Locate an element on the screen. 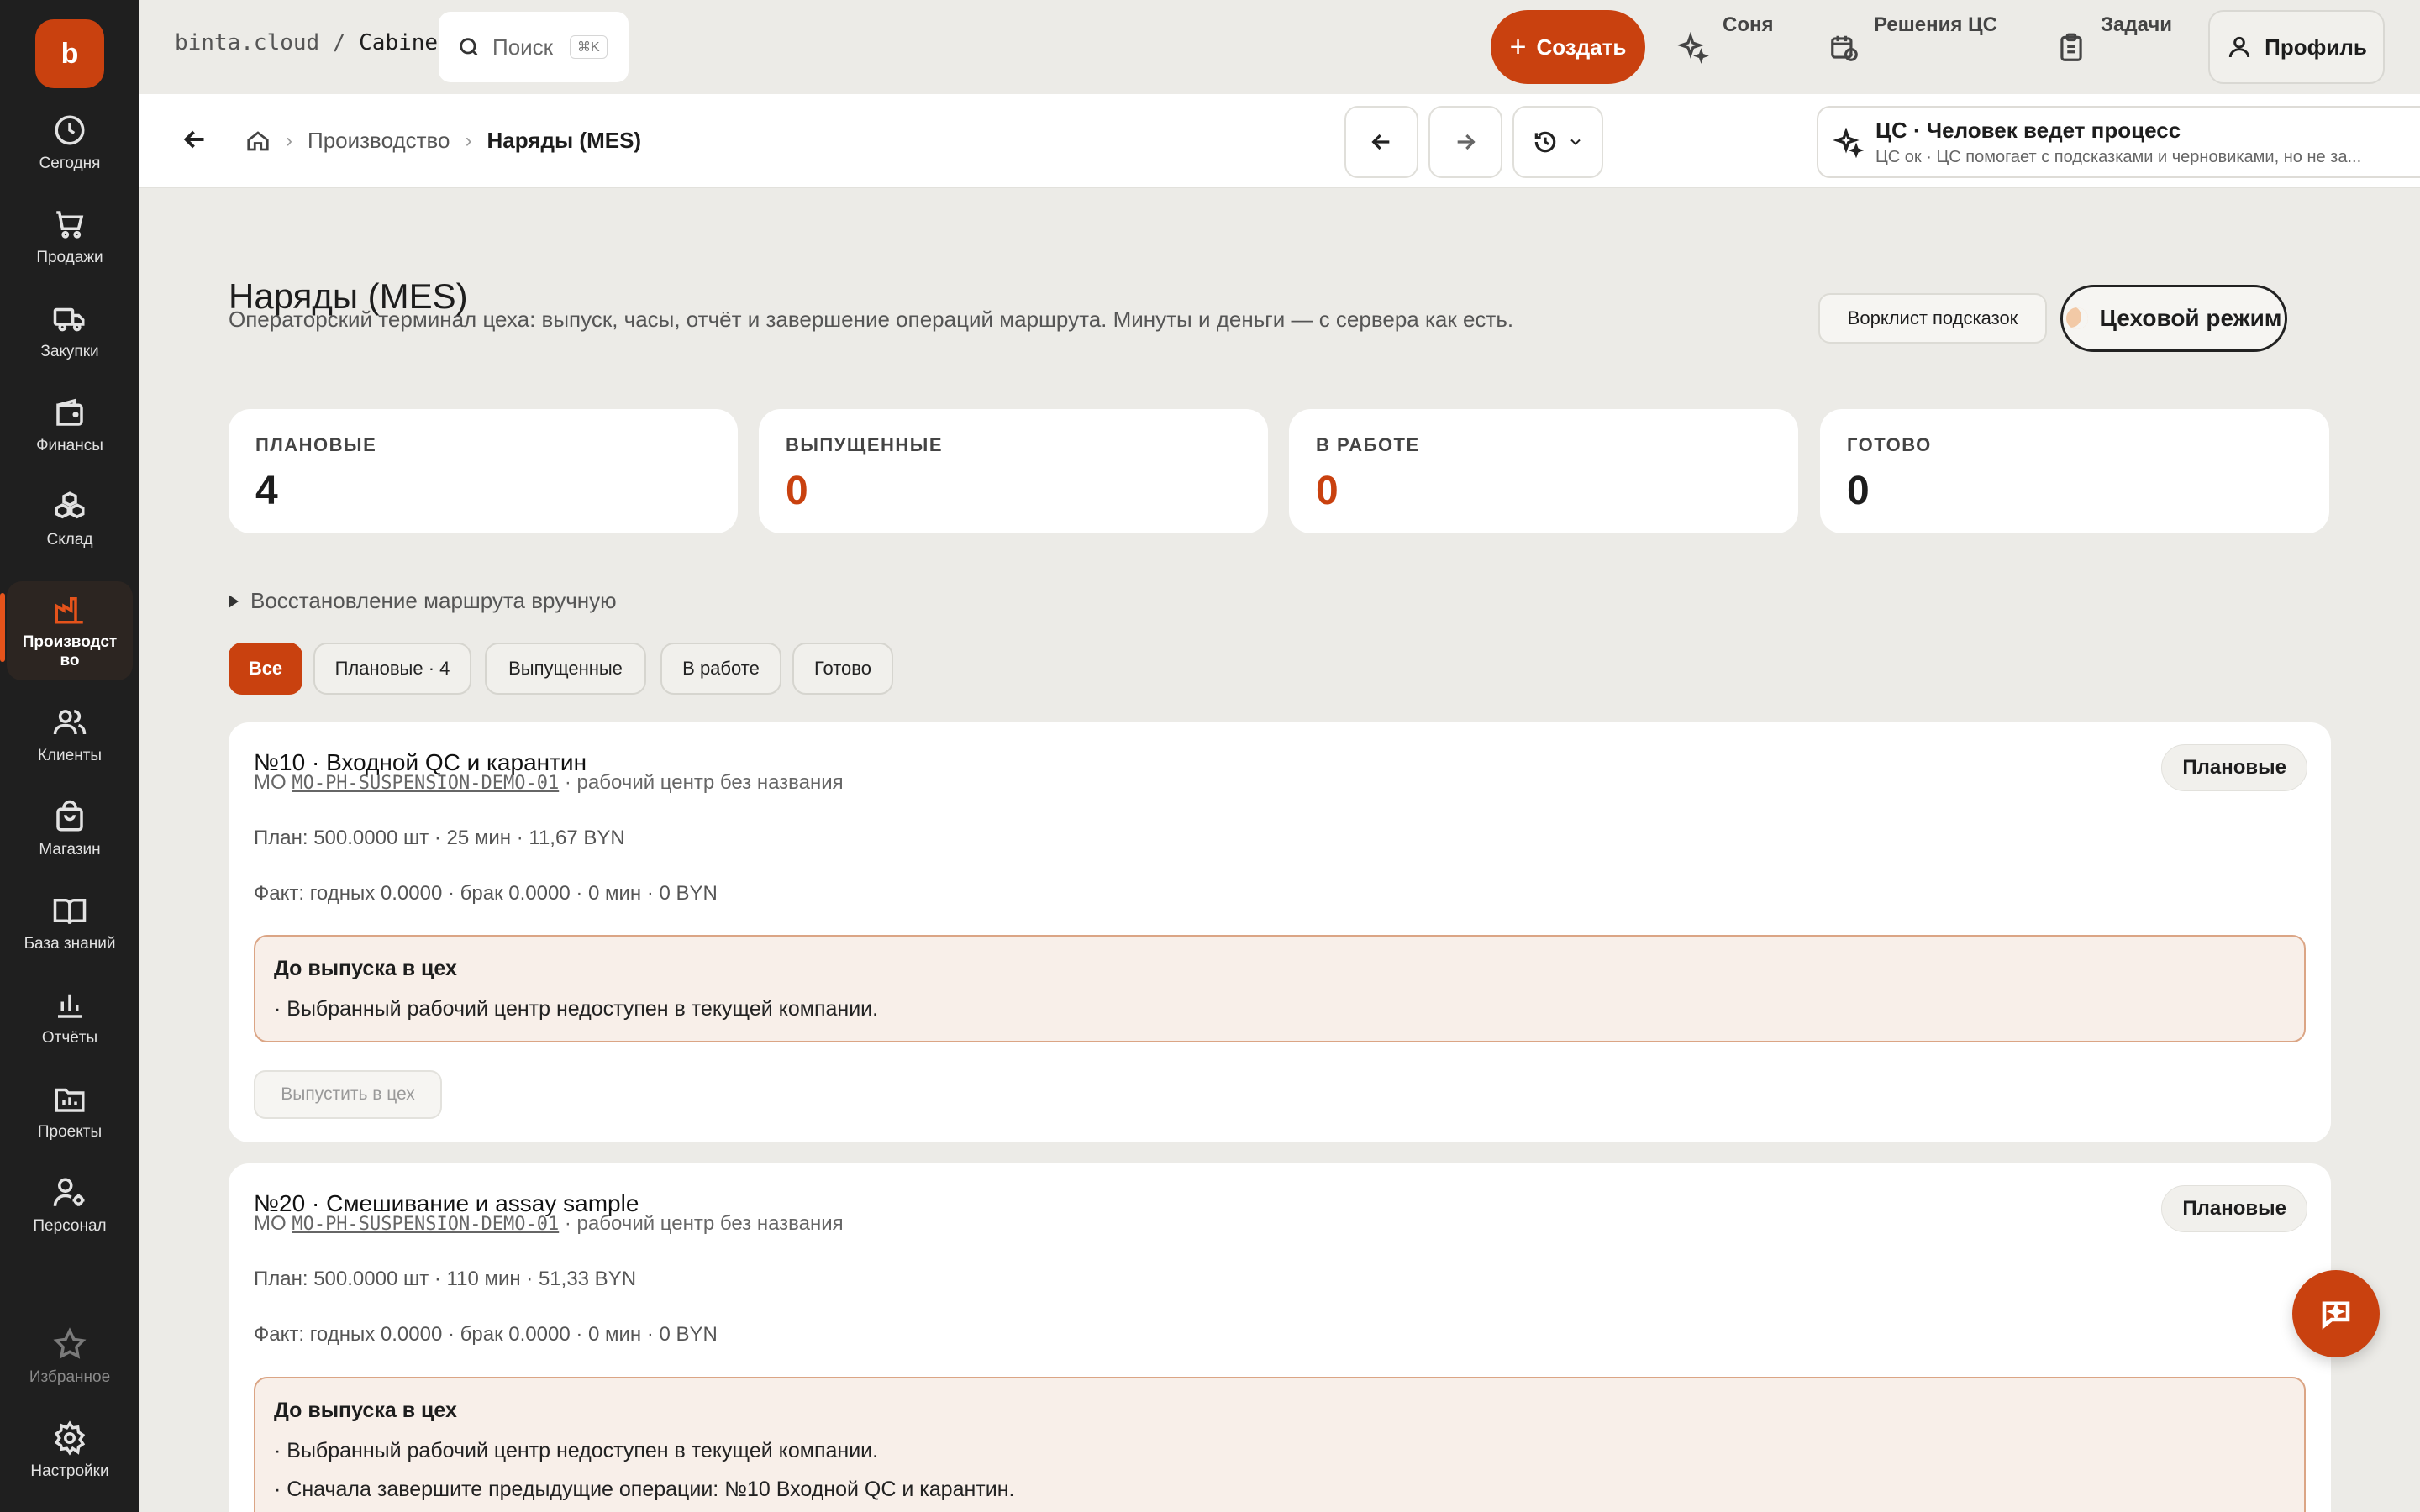 This screenshot has height=1512, width=2420. bar-chart-icon is located at coordinates (70, 1006).